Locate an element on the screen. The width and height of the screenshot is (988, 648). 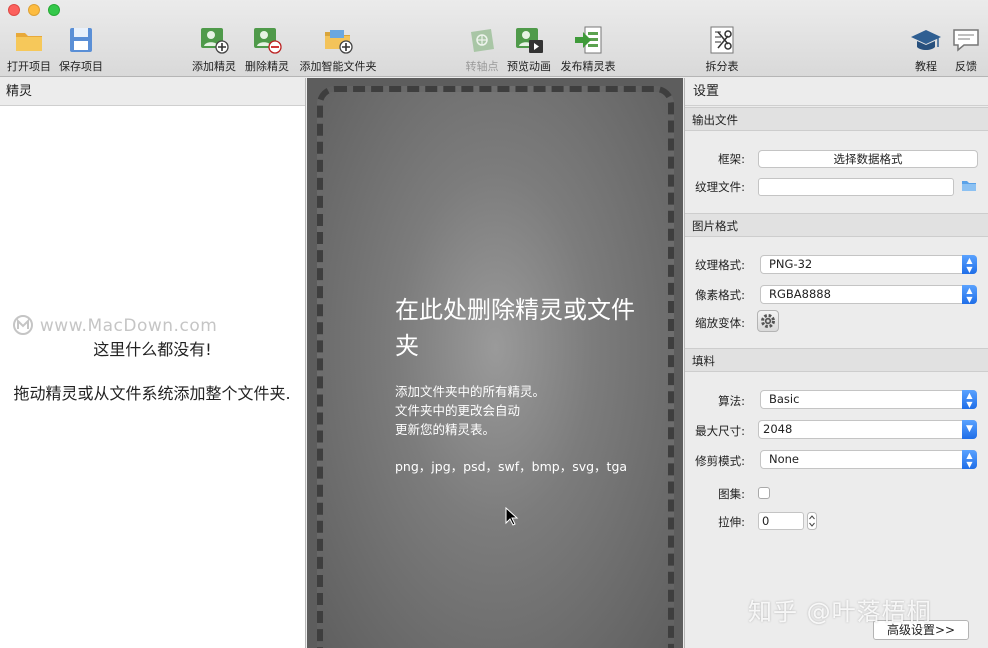
empty-title: 这里什么都没有! is located at coordinates (152, 349).